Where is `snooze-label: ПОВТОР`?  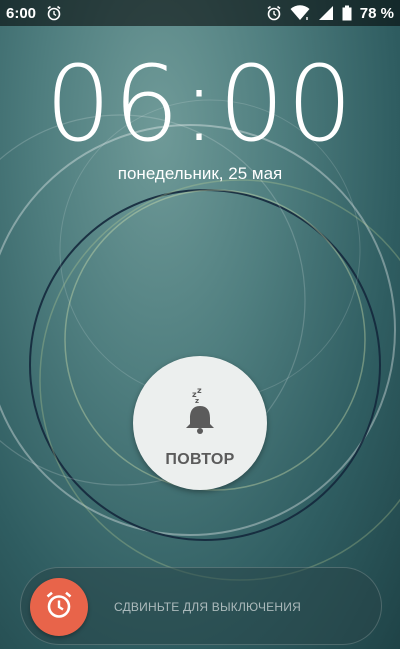 snooze-label: ПОВТОР is located at coordinates (200, 459).